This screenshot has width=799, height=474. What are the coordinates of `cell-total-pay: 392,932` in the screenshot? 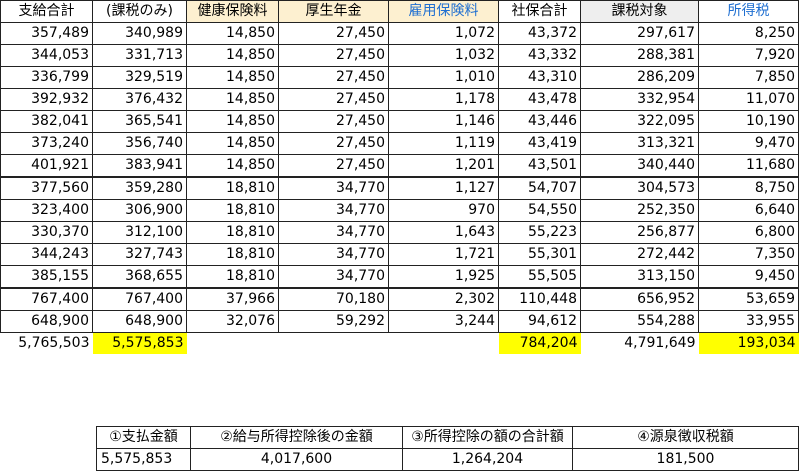 It's located at (46, 99).